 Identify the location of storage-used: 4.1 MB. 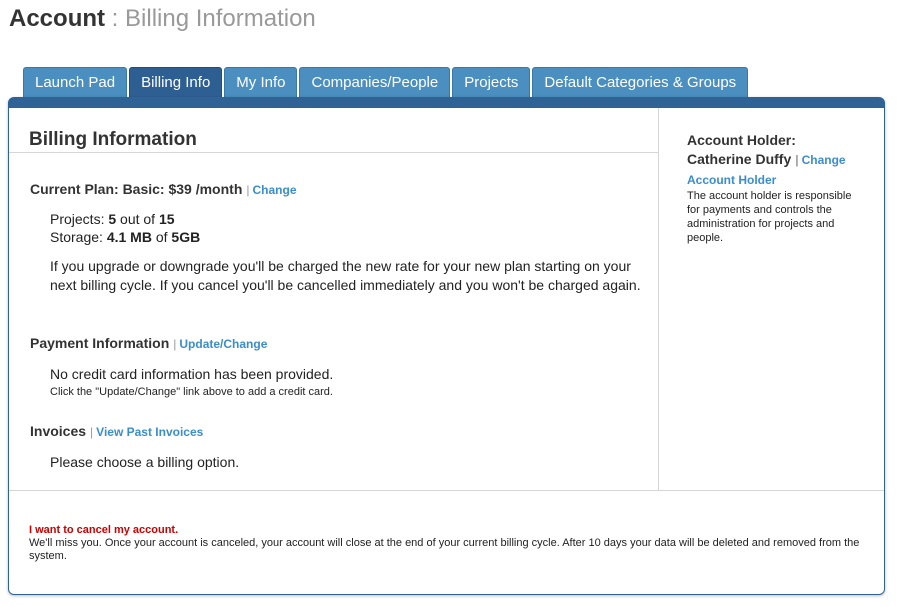
(129, 237).